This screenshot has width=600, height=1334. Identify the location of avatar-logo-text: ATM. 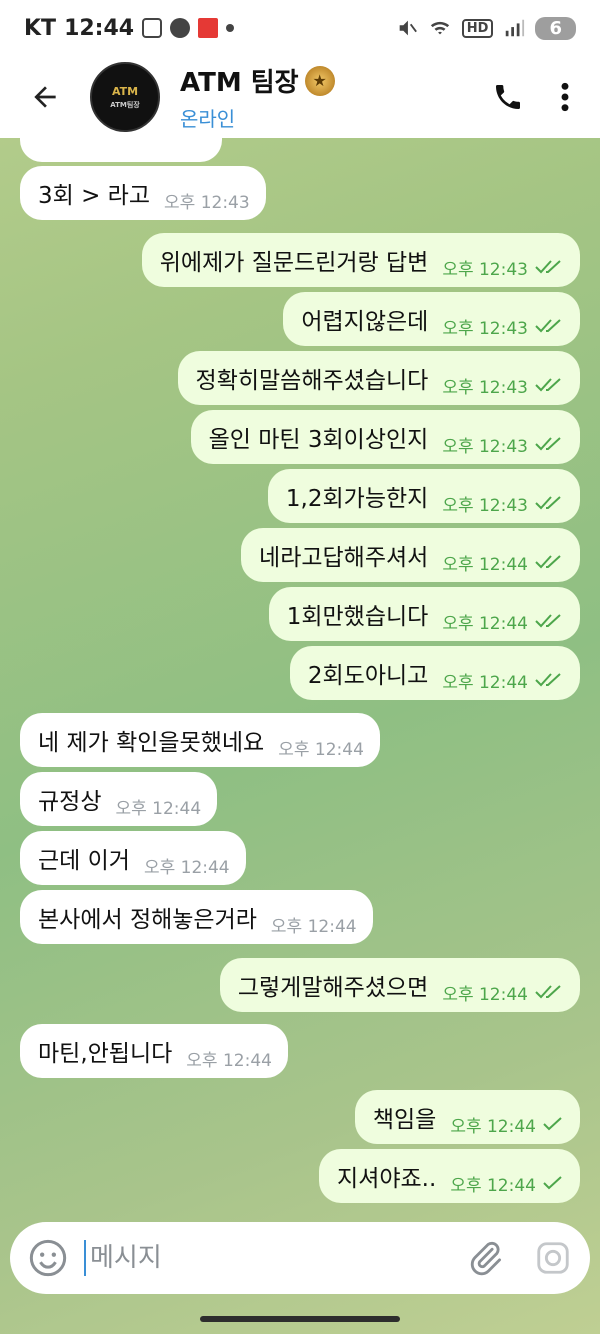
(125, 91).